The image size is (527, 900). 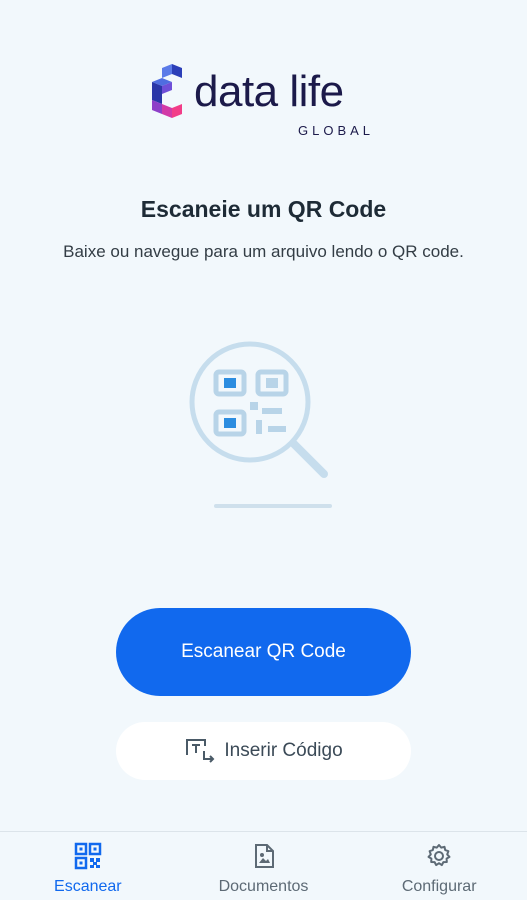 What do you see at coordinates (263, 652) in the screenshot?
I see `scan-qr-button: Escanear QR Code` at bounding box center [263, 652].